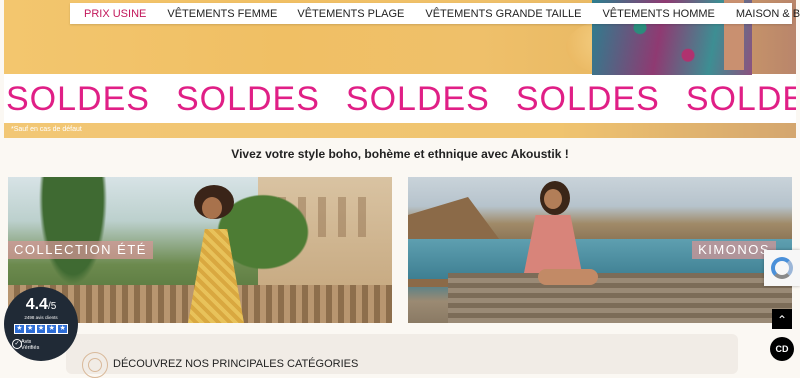  I want to click on categories-section: DÉCOUVREZ NOS PRINCIPALES CATÉGORIES, so click(402, 356).